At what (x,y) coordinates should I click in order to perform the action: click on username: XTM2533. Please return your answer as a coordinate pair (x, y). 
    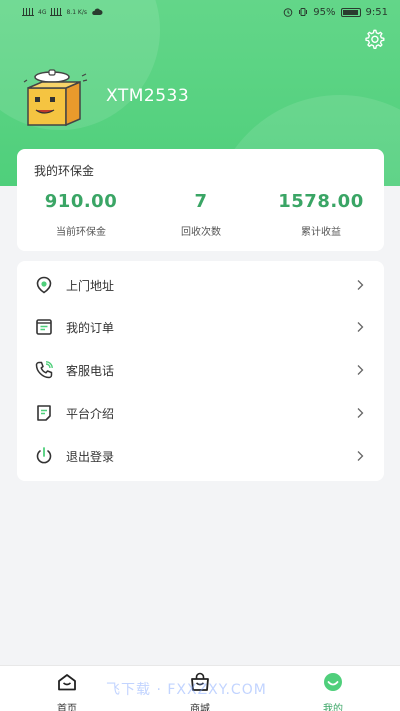
    Looking at the image, I should click on (148, 96).